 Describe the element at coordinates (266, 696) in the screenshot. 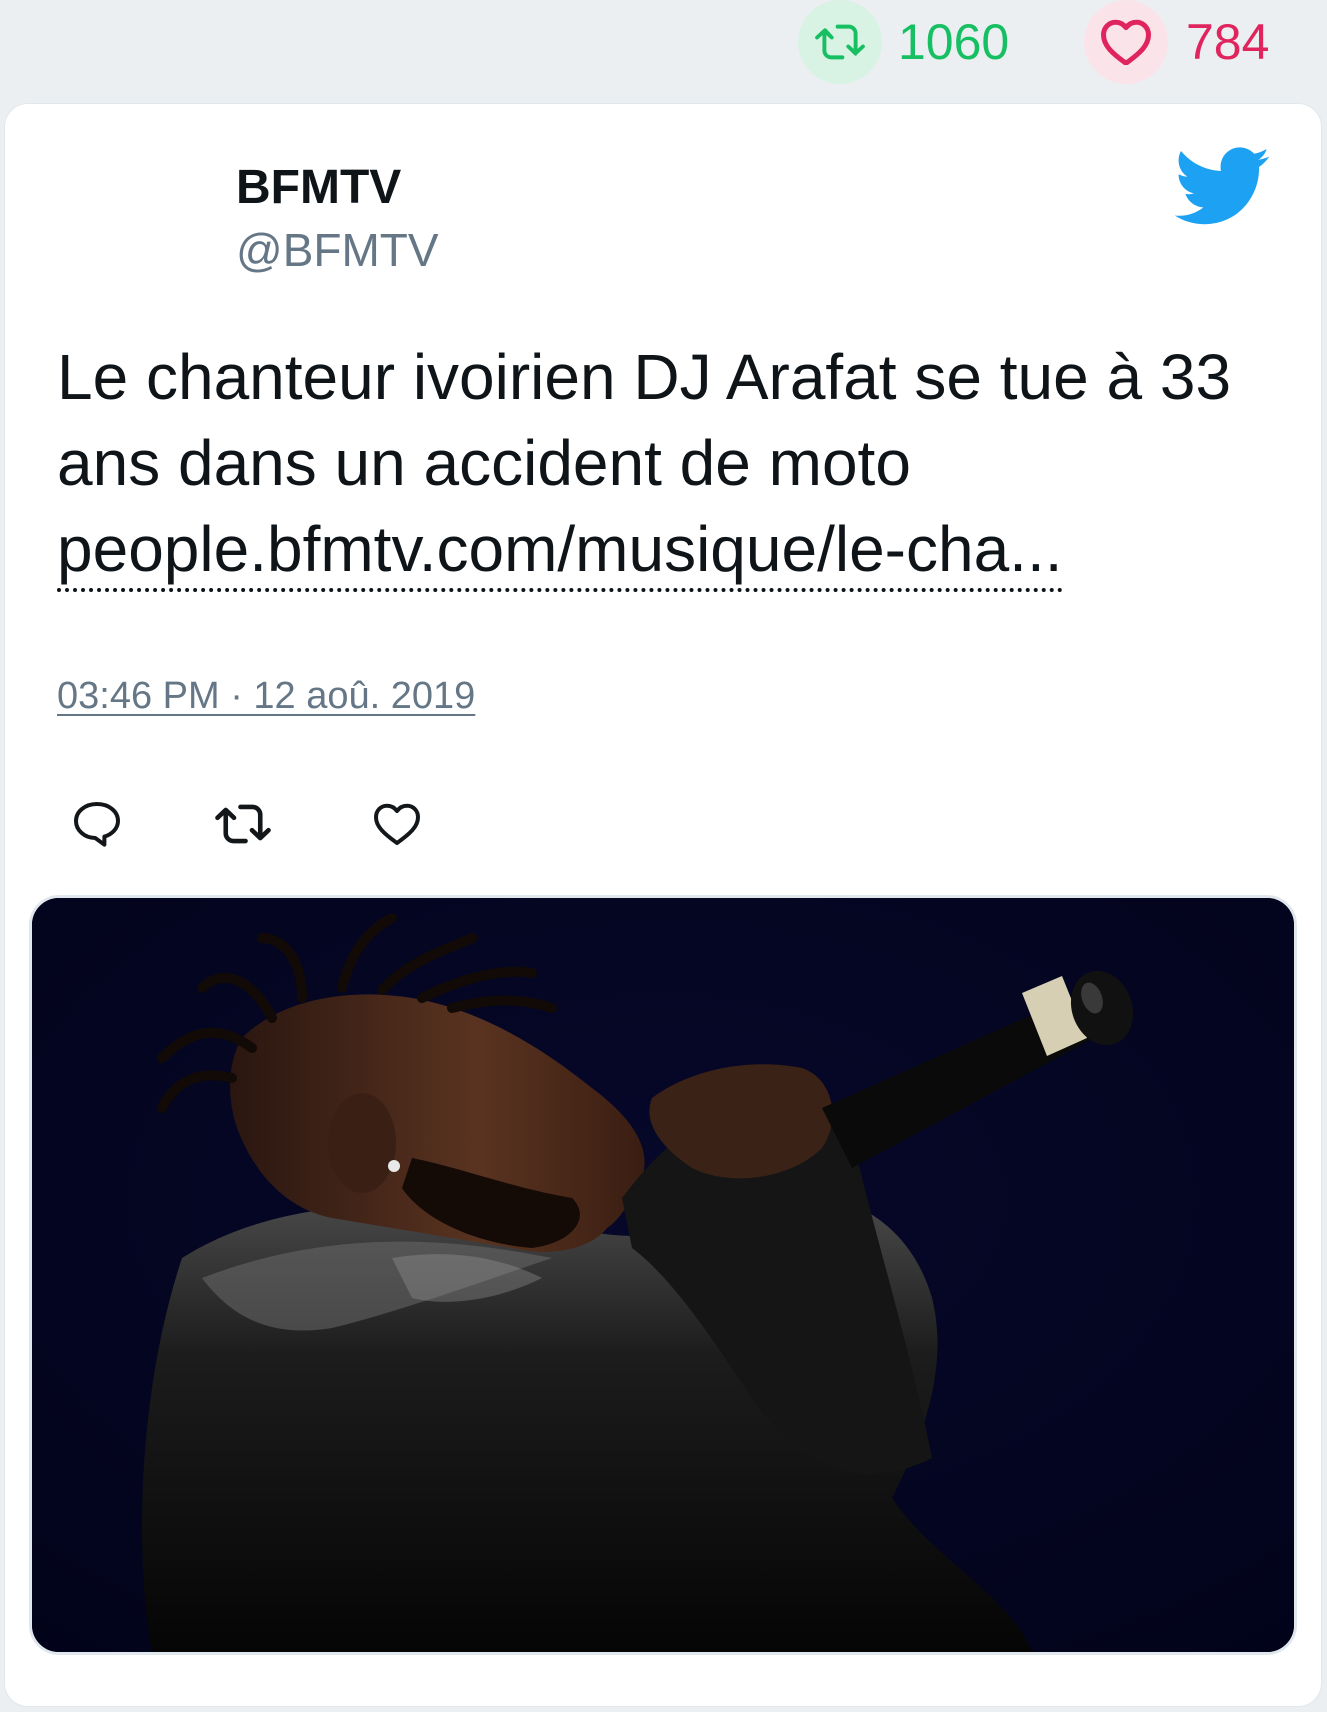

I see `tweet-timestamp: 03:46 PM · 12 aoû. 2019` at that location.